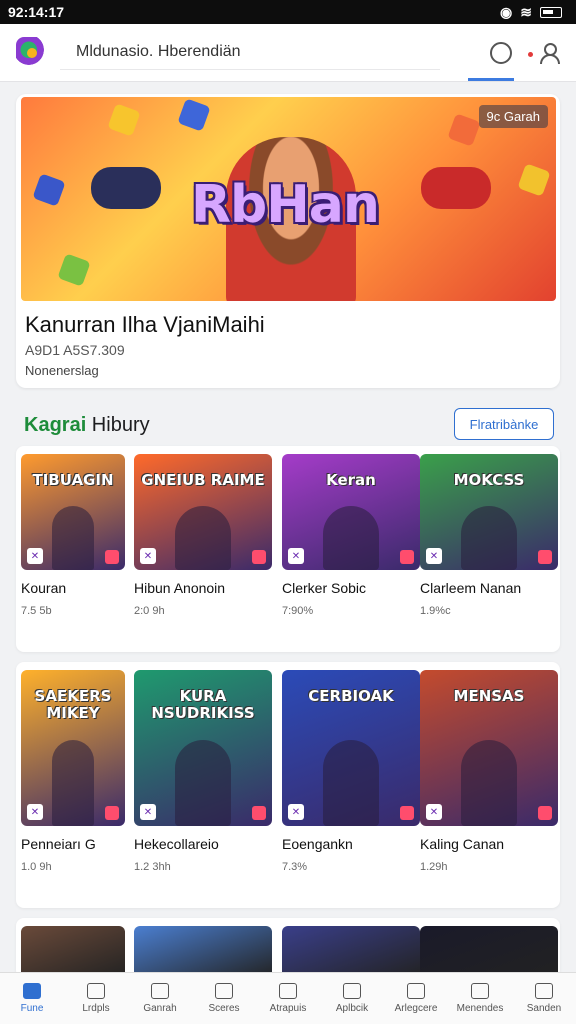  I want to click on nav-item: Fune, so click(32, 998).